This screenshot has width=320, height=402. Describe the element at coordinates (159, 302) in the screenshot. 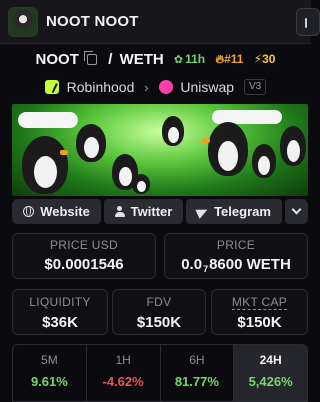

I see `fdv-label: FDV` at that location.